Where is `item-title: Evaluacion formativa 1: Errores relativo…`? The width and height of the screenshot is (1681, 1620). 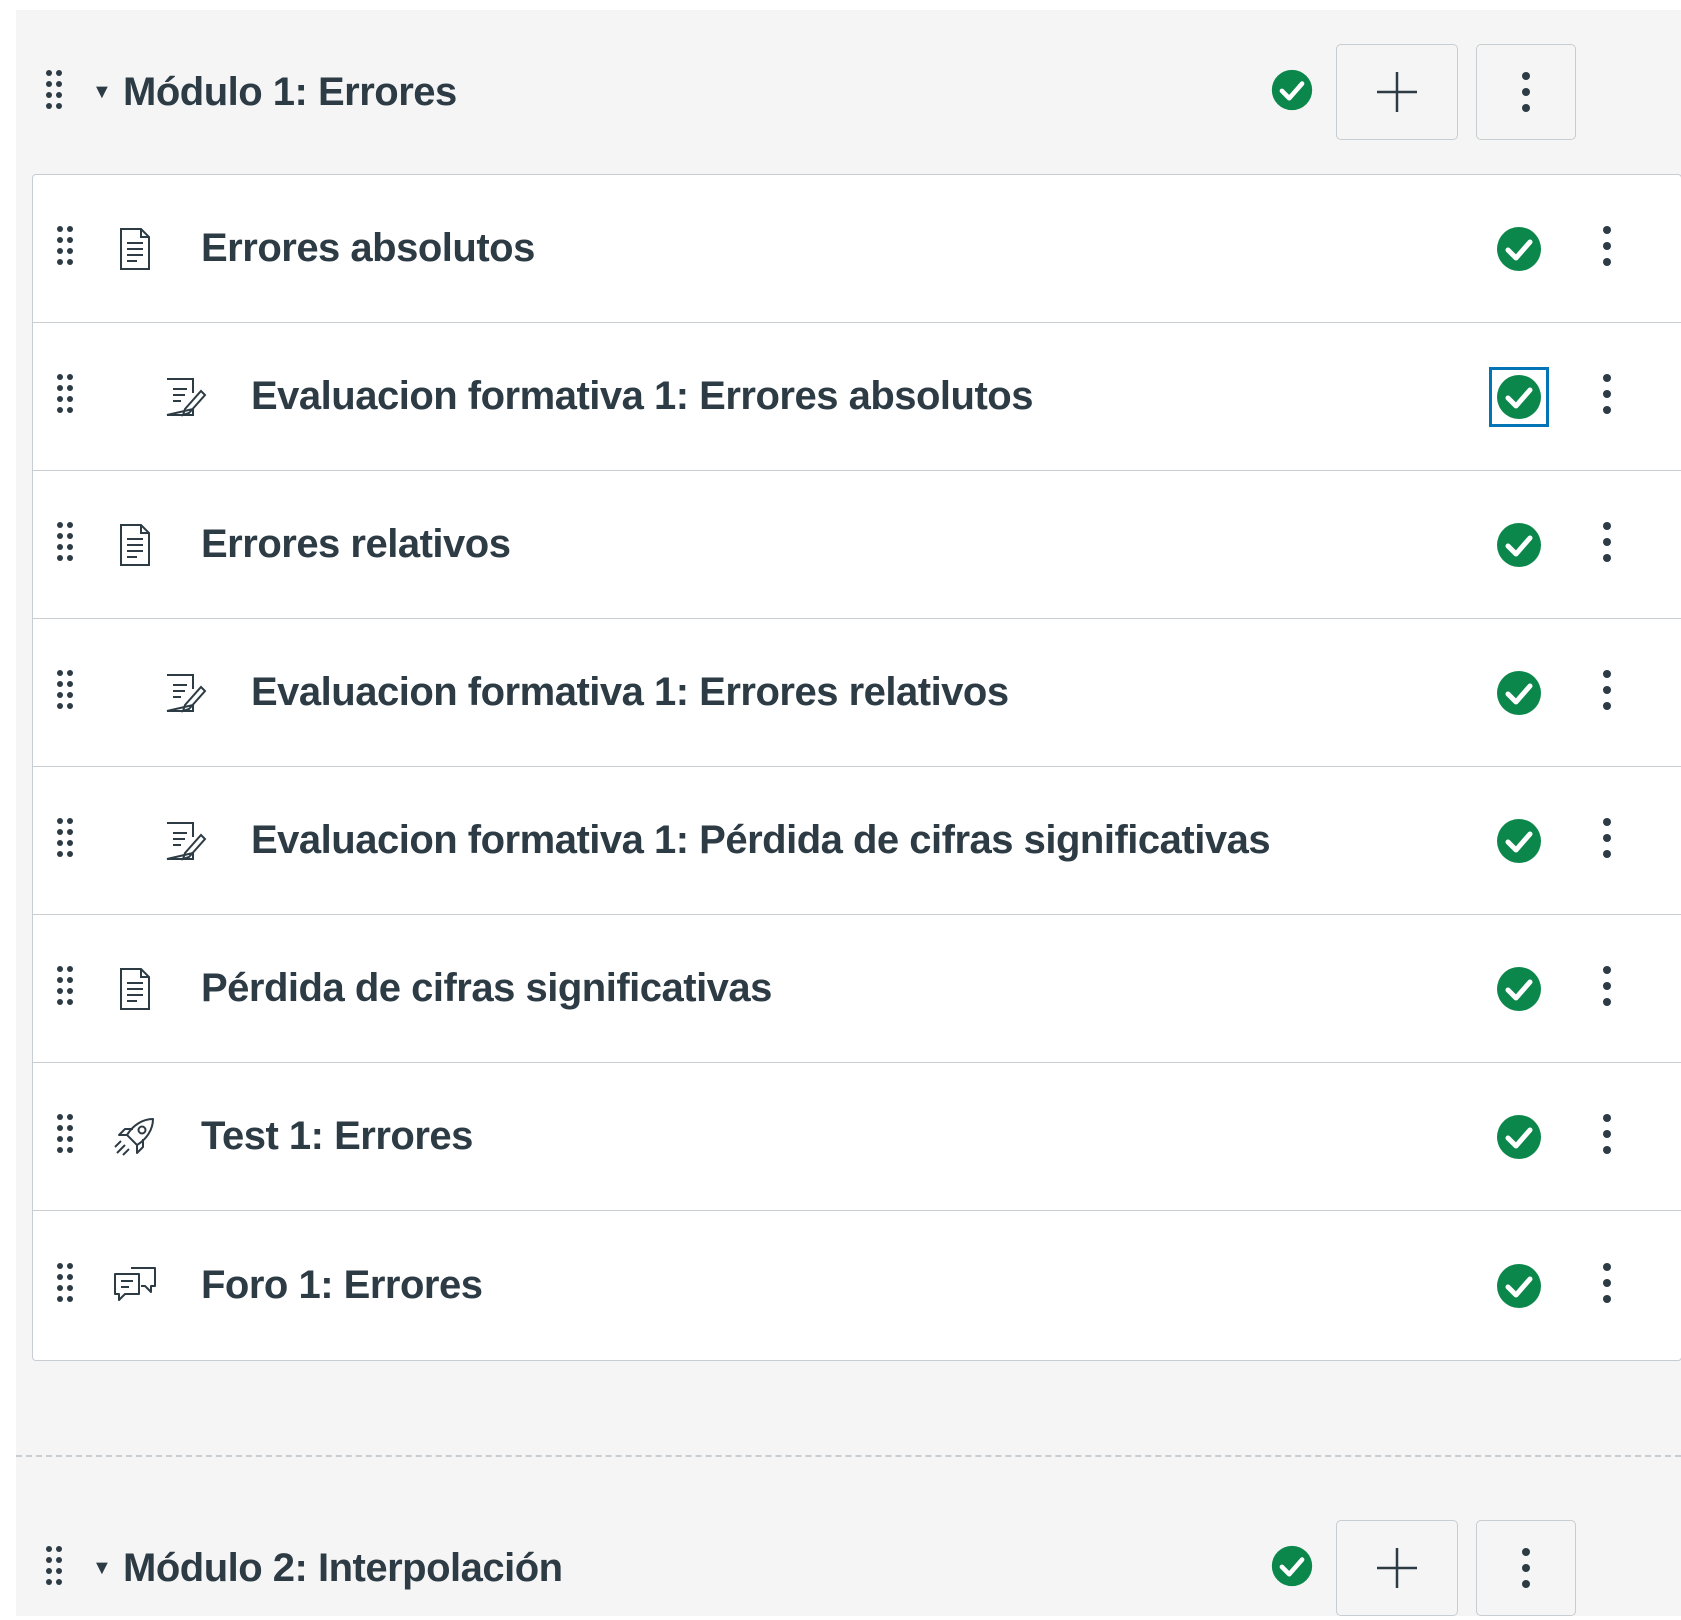
item-title: Evaluacion formativa 1: Errores relativo… is located at coordinates (630, 692).